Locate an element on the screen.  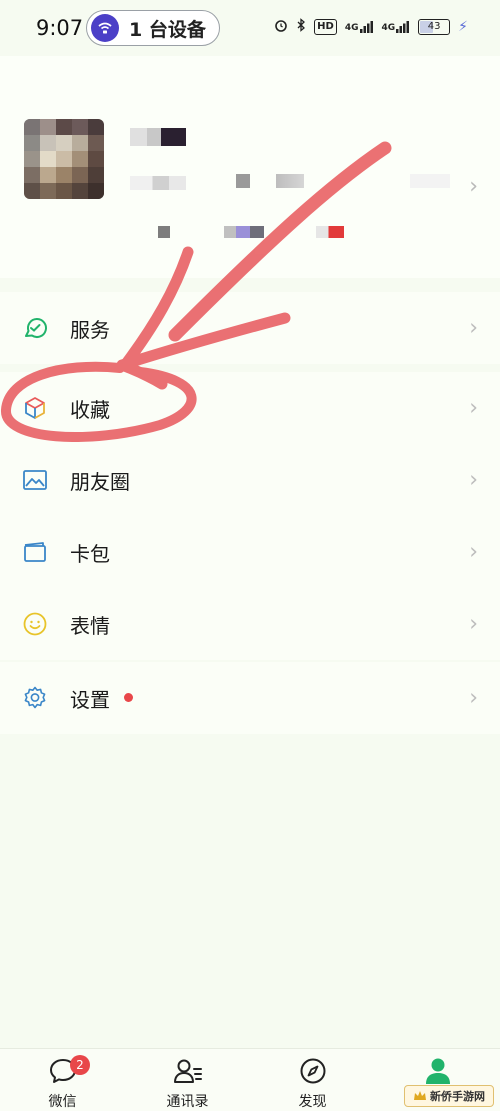
tab-label: 发现 is located at coordinates (312, 1102).